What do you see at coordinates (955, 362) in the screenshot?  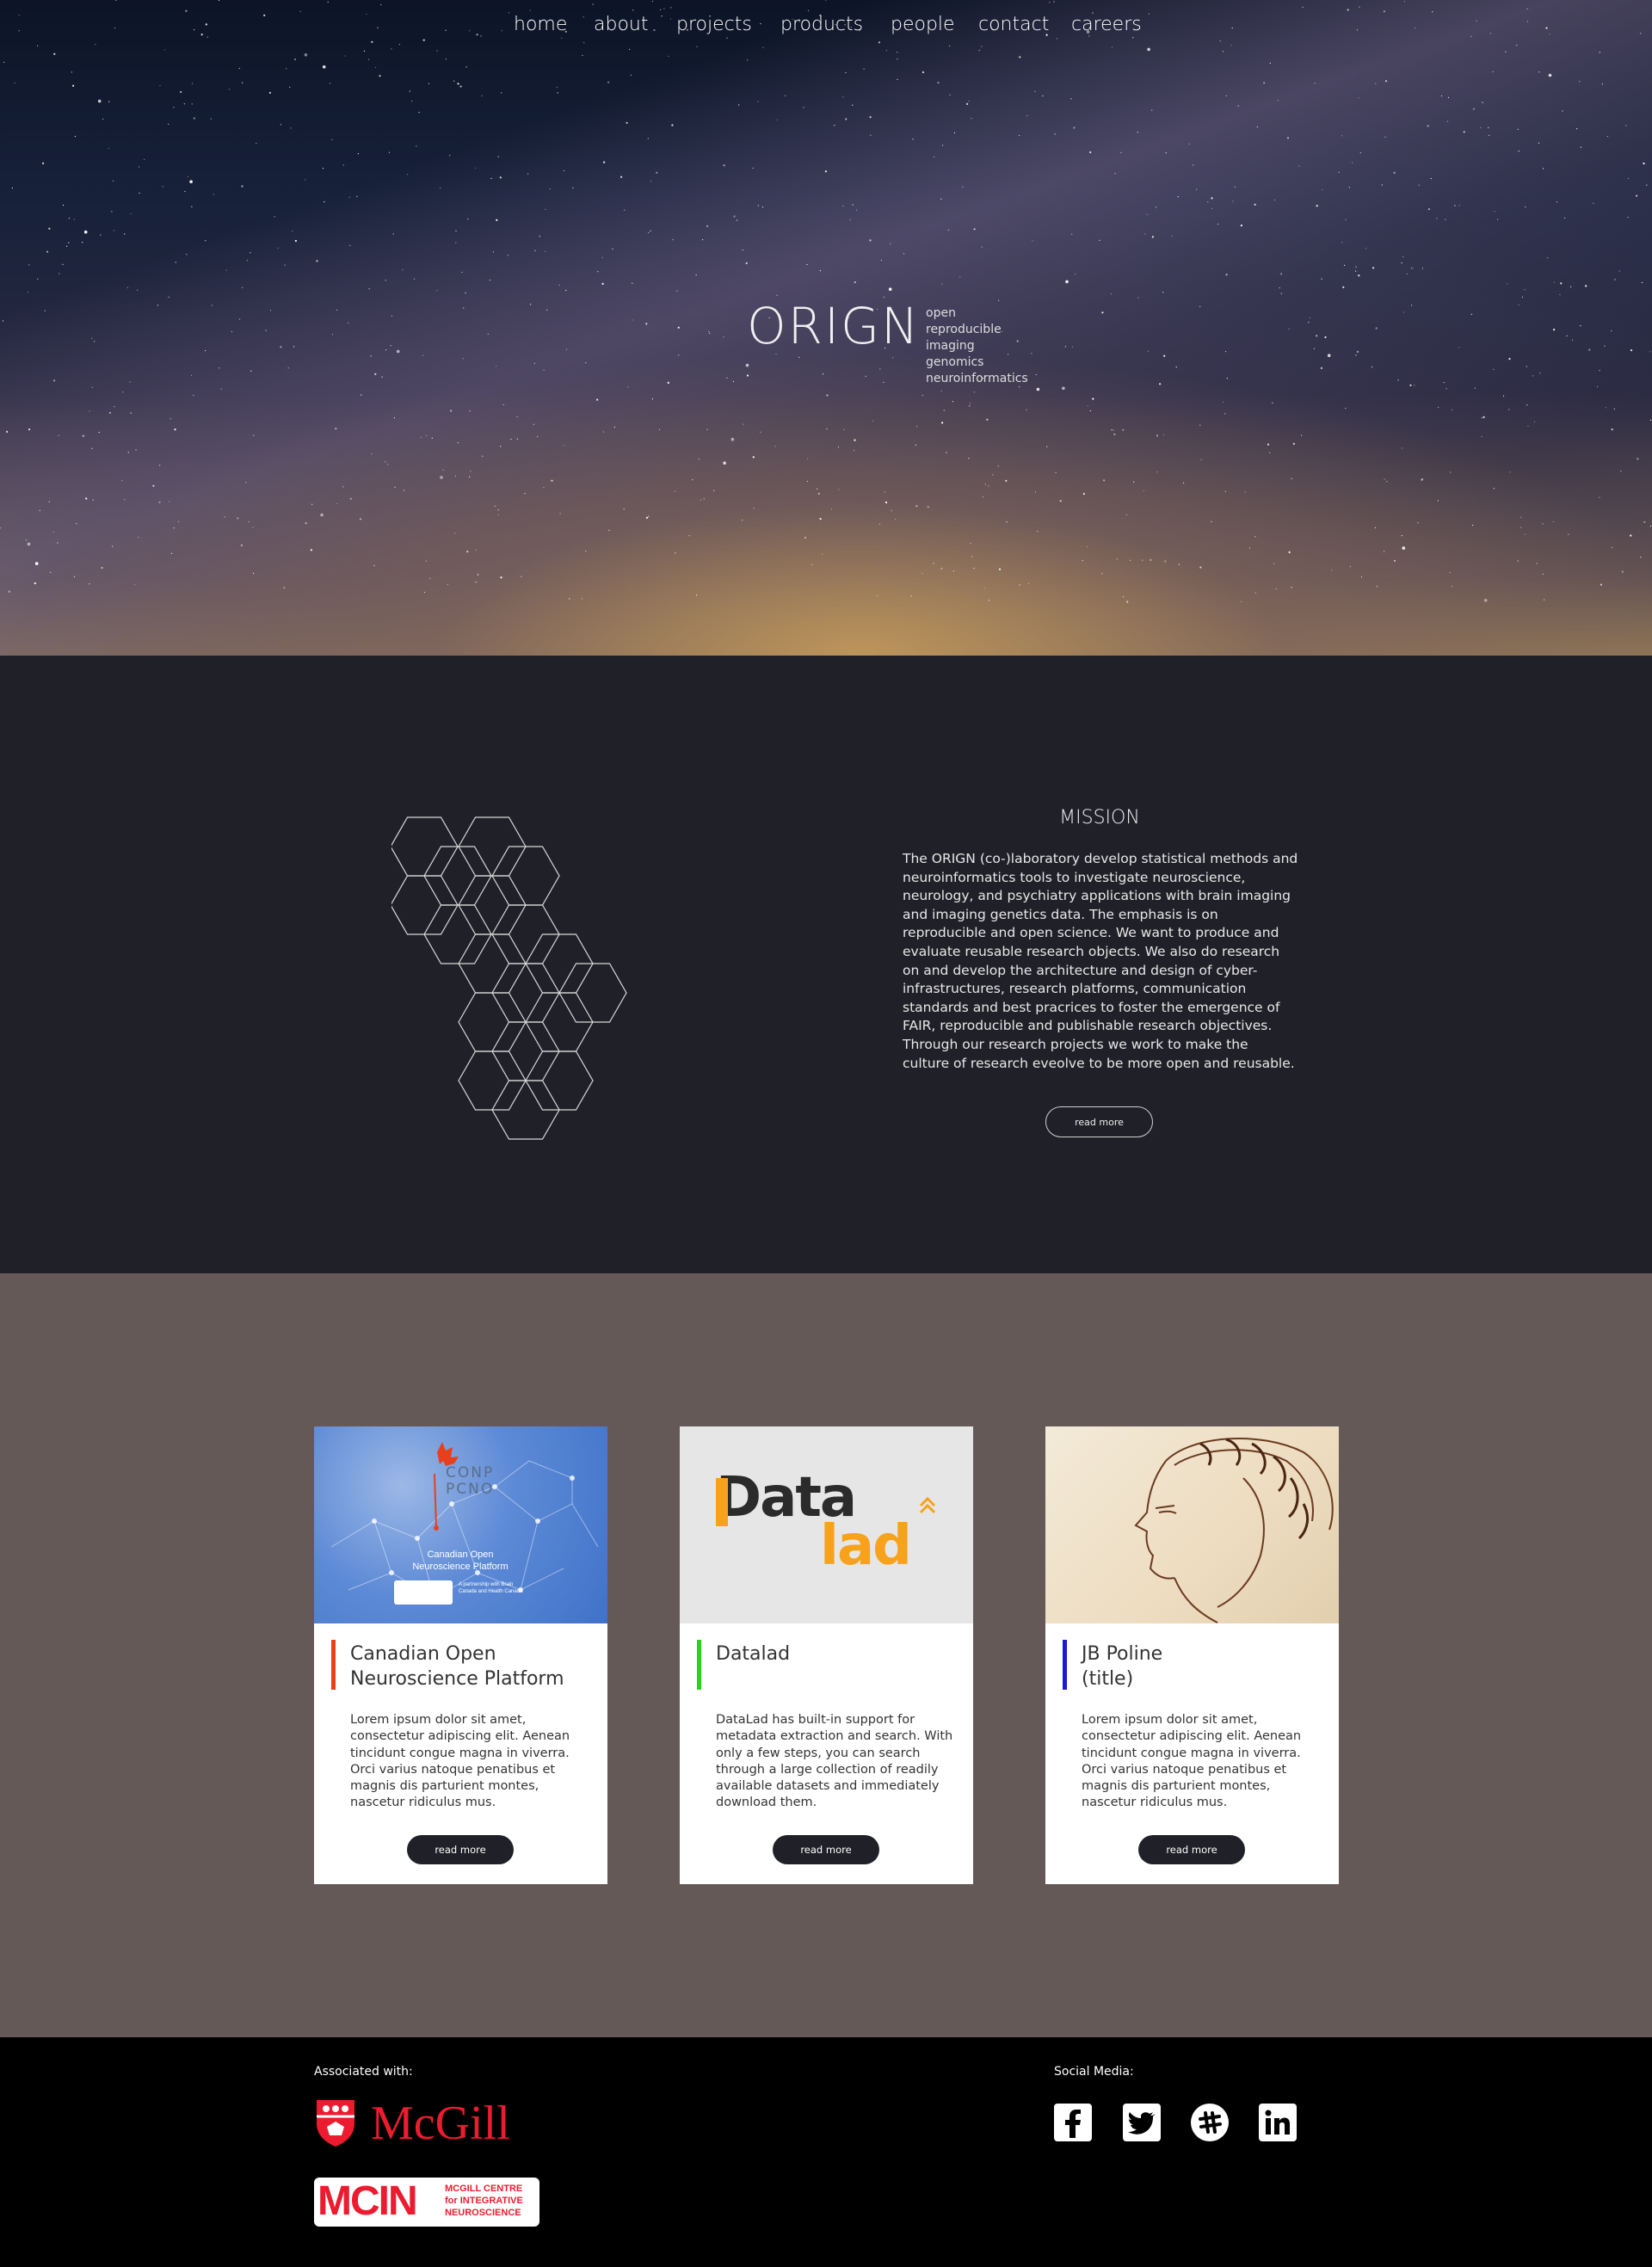 I see `tagline-line: genomics` at bounding box center [955, 362].